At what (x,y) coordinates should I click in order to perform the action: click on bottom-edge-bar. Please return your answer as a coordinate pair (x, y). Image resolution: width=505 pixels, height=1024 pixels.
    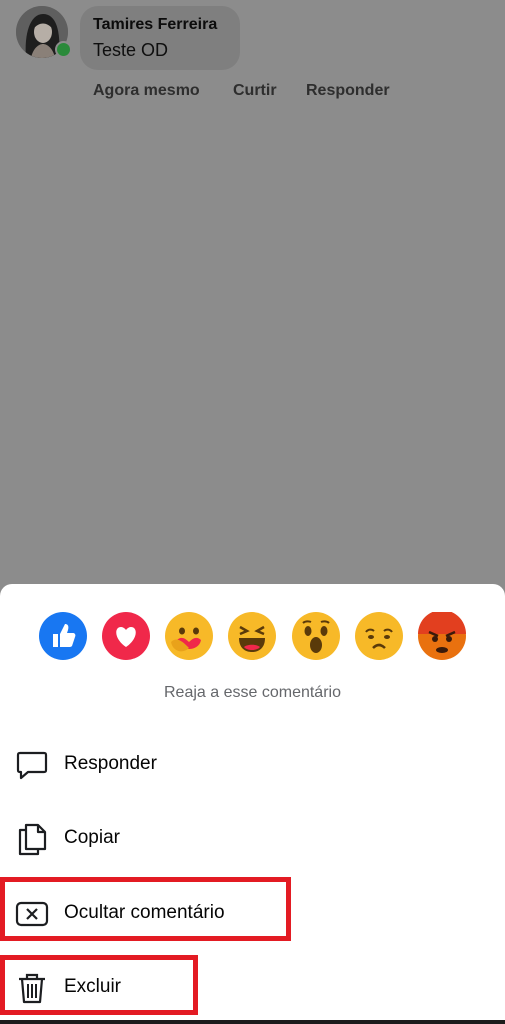
    Looking at the image, I should click on (252, 1022).